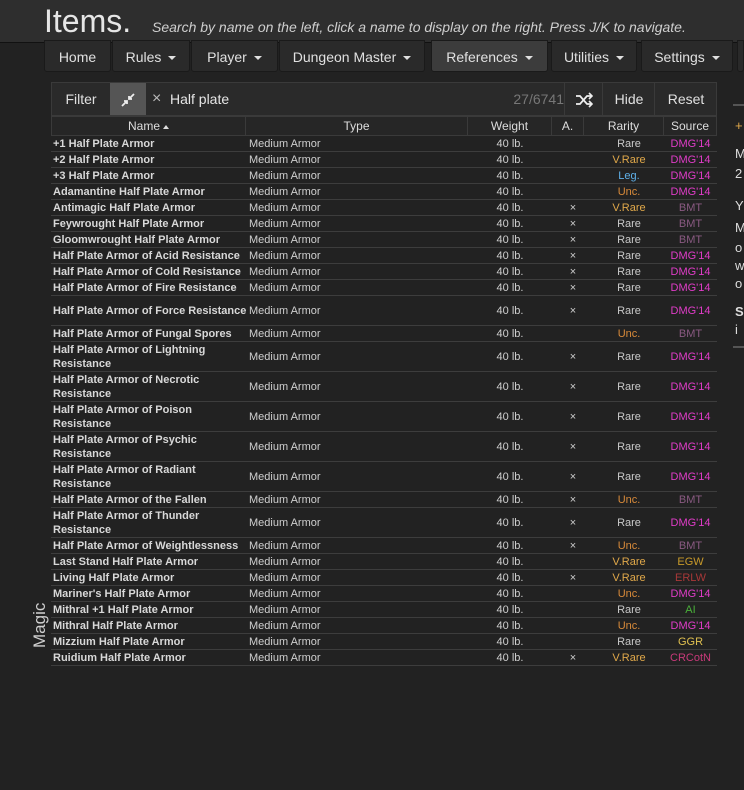 The width and height of the screenshot is (744, 790). Describe the element at coordinates (128, 99) in the screenshot. I see `collapse-toggle-button` at that location.